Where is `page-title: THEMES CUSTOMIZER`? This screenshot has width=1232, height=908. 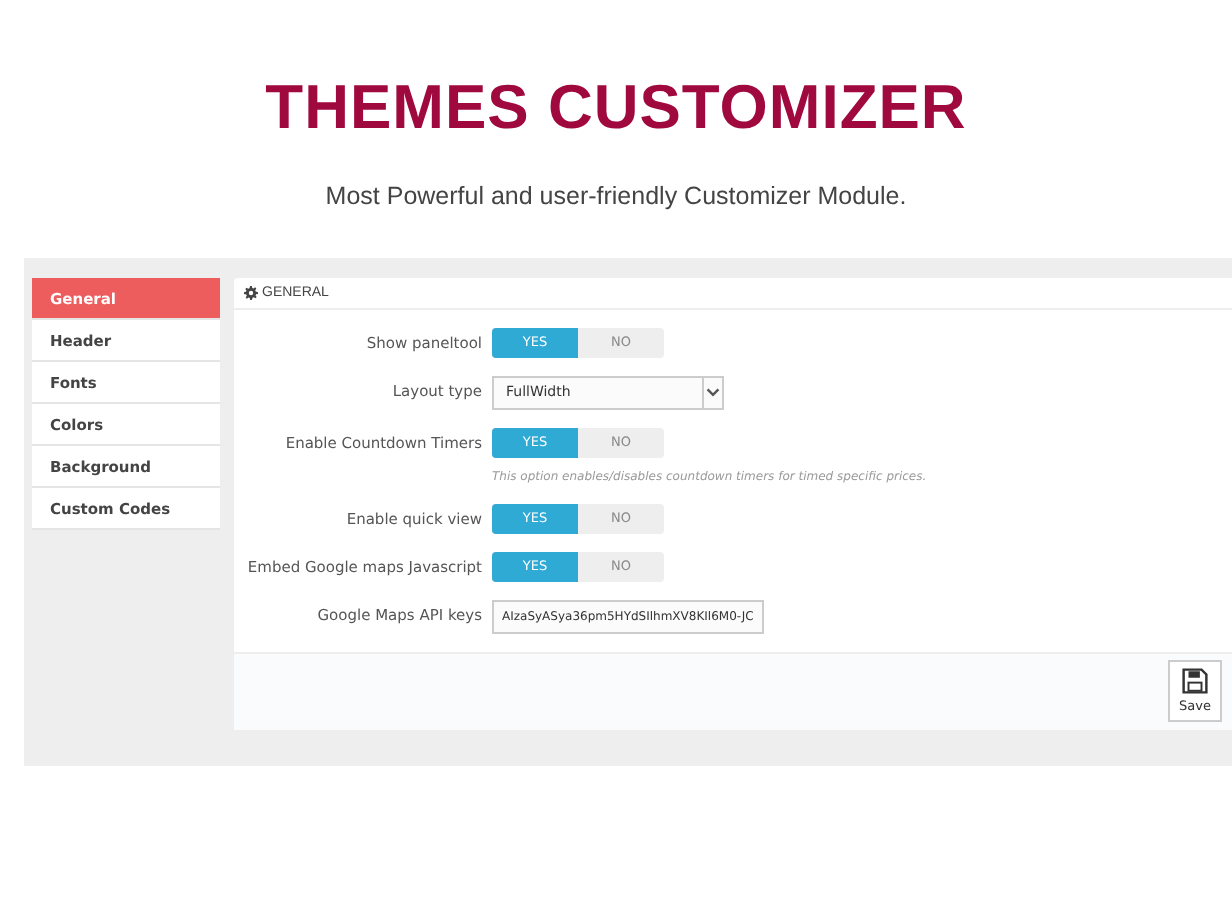 page-title: THEMES CUSTOMIZER is located at coordinates (616, 107).